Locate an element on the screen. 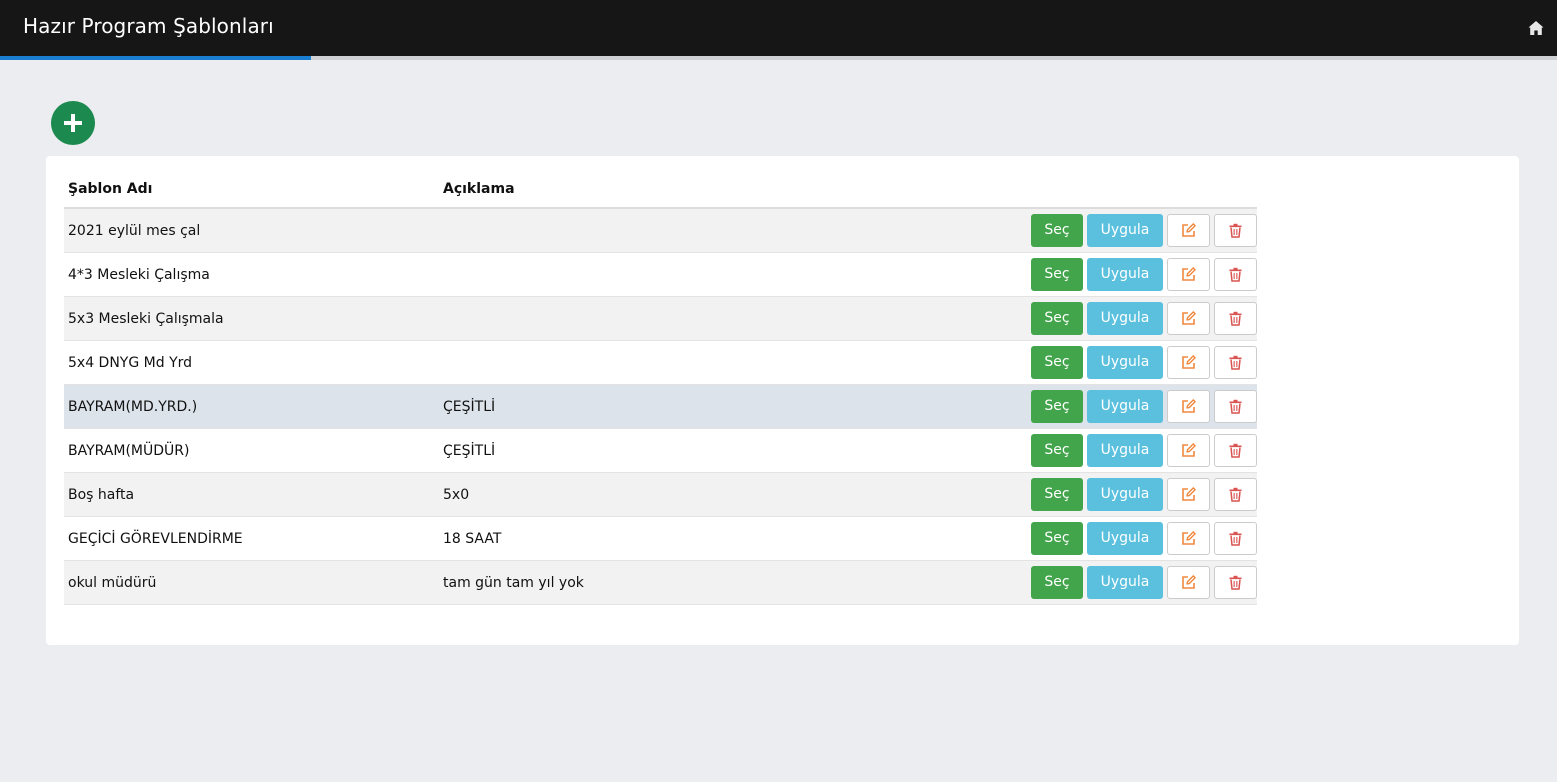 The height and width of the screenshot is (782, 1557). template-name-cell: okul müdürü is located at coordinates (251, 582).